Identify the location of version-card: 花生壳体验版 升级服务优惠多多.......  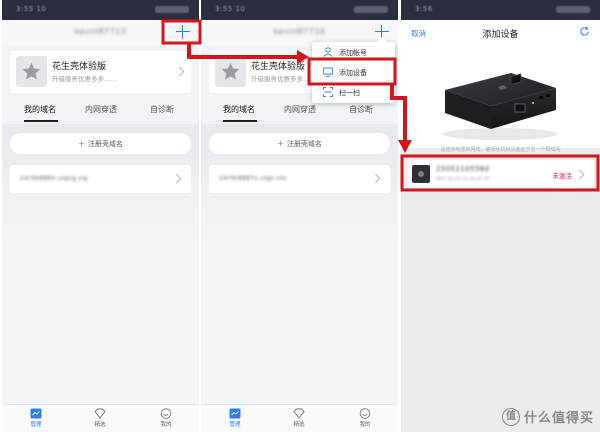
(100, 72).